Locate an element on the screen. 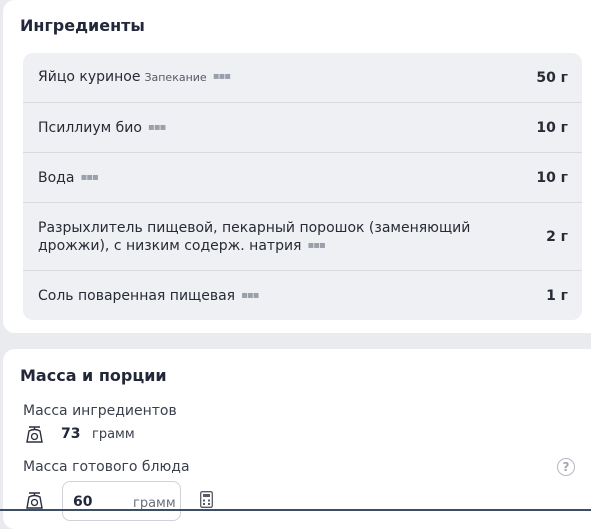 This screenshot has width=591, height=529. ingredients-mass-value: 73 is located at coordinates (71, 434).